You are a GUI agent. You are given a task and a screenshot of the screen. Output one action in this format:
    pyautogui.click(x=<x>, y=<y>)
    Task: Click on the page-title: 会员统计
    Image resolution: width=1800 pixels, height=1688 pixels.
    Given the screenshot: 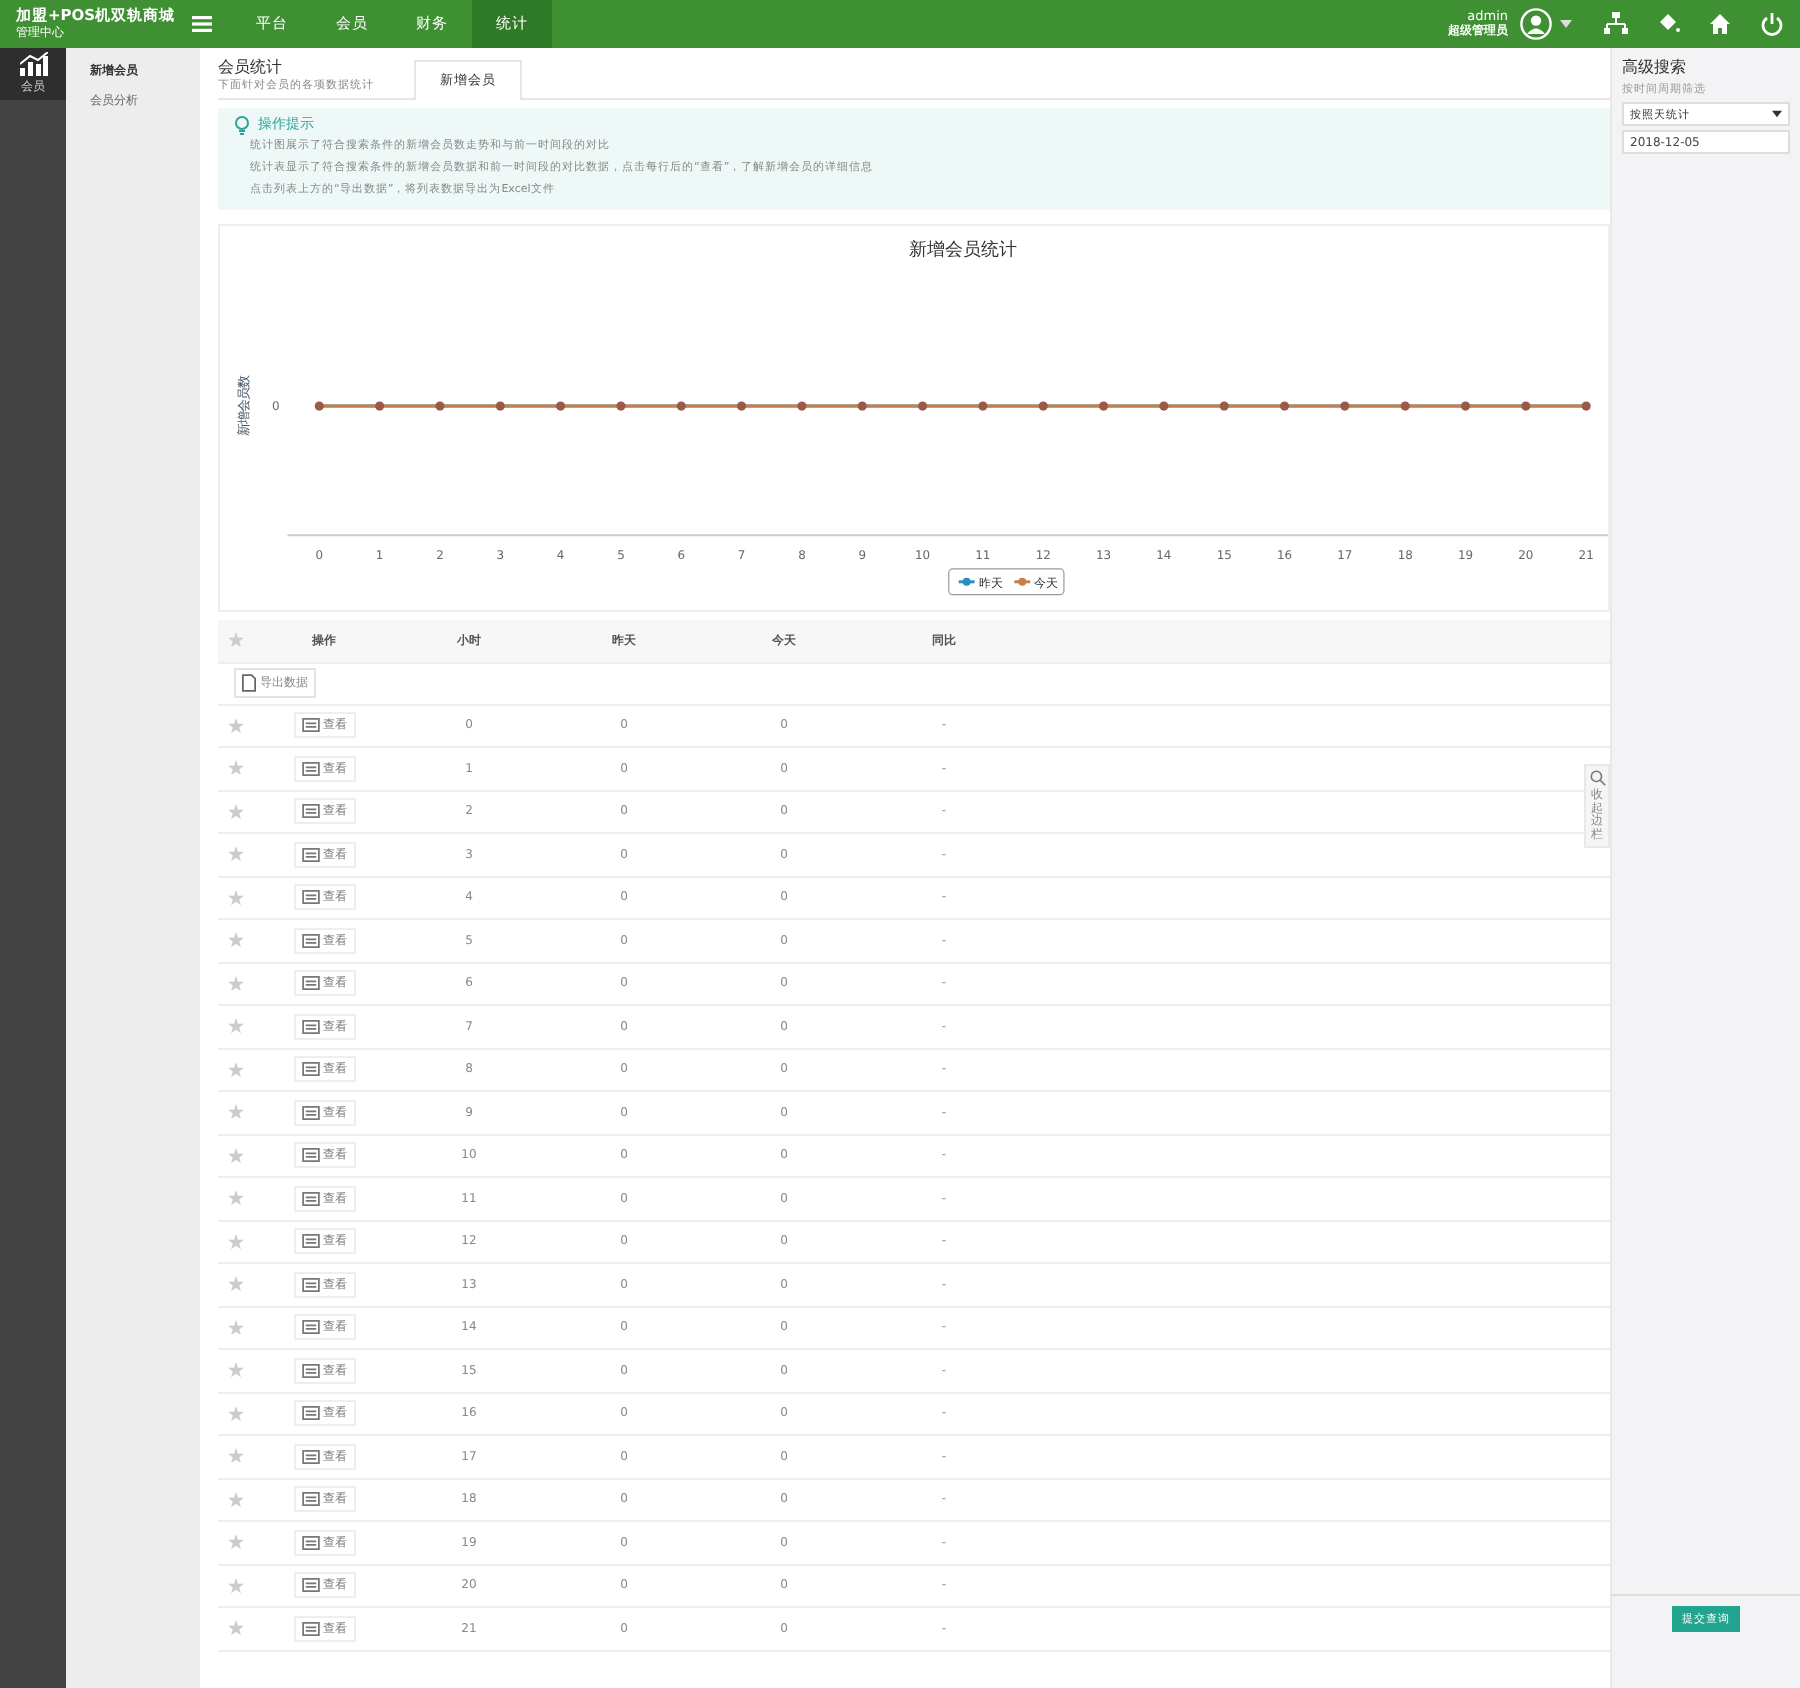 What is the action you would take?
    pyautogui.click(x=251, y=67)
    